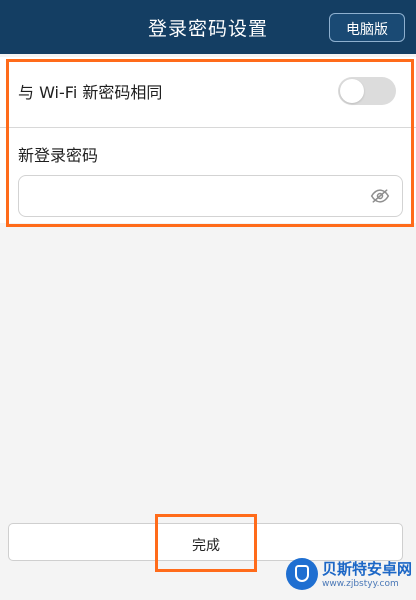 Image resolution: width=416 pixels, height=600 pixels. I want to click on same-as-wifi-toggle, so click(367, 91).